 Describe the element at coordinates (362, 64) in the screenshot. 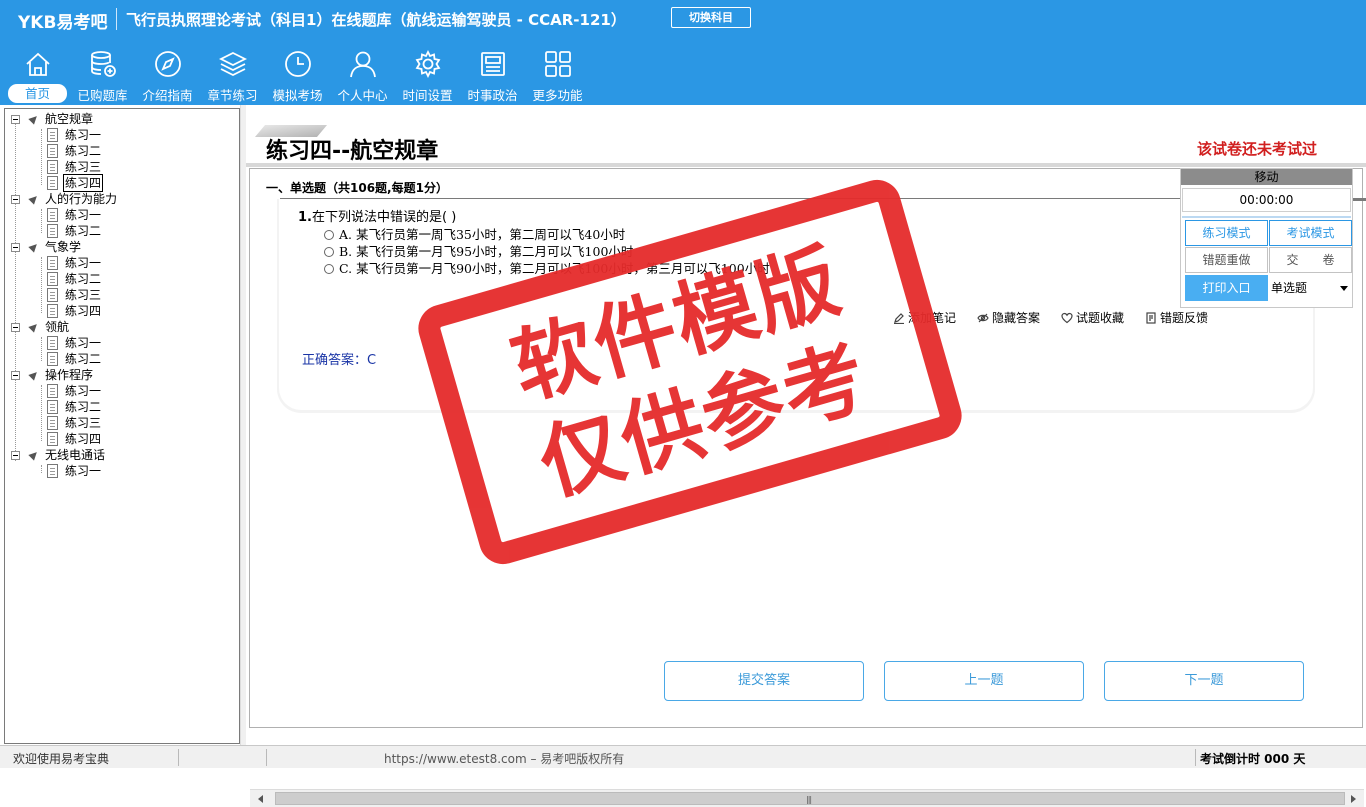

I see `user-icon` at that location.